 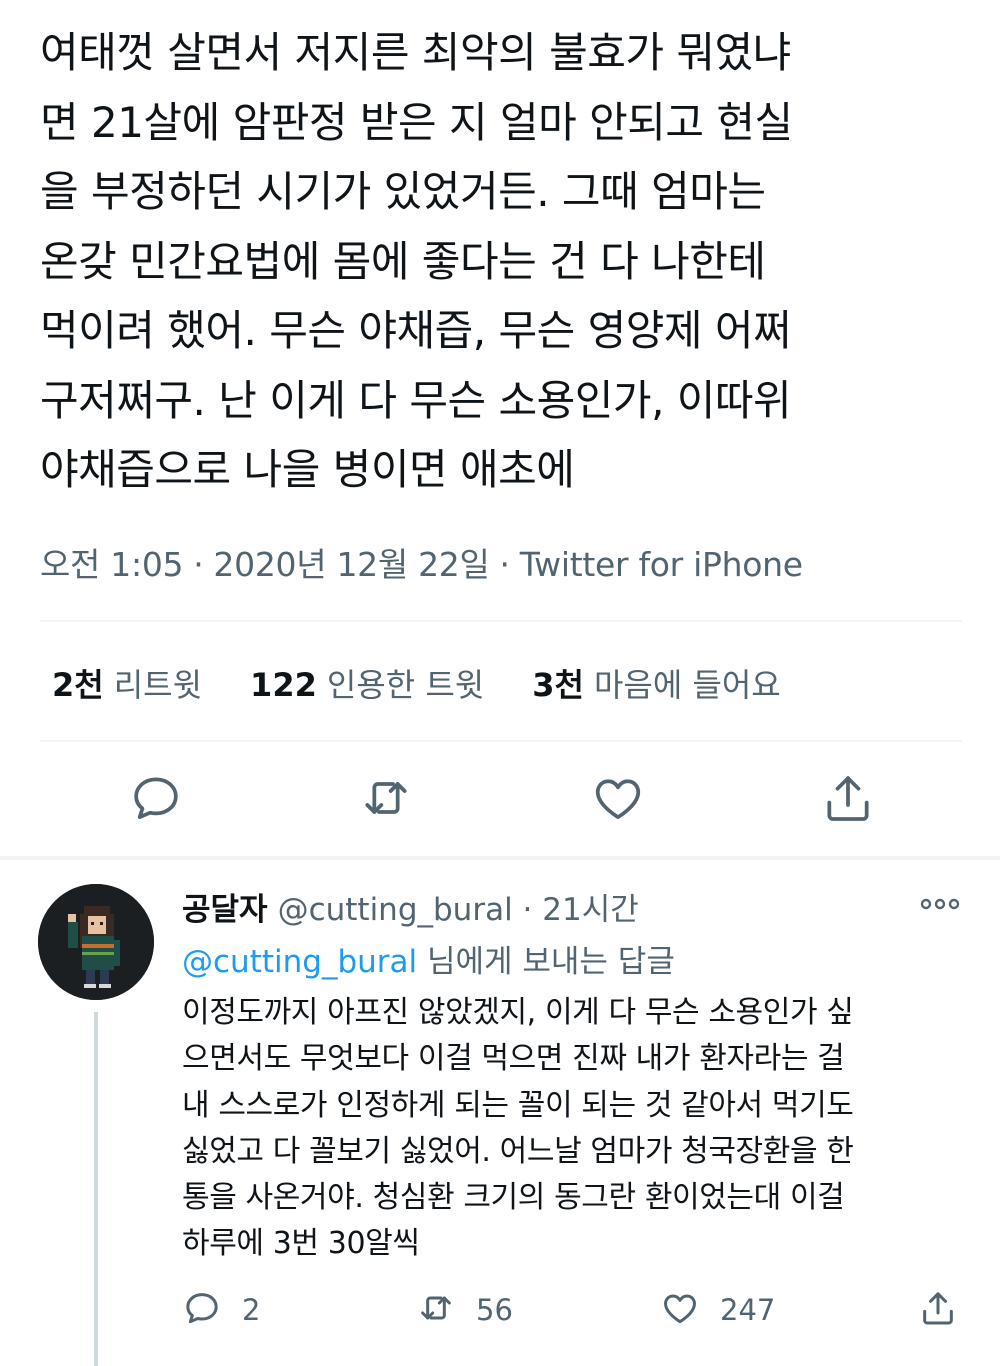 What do you see at coordinates (251, 1310) in the screenshot?
I see `reply-count: 2` at bounding box center [251, 1310].